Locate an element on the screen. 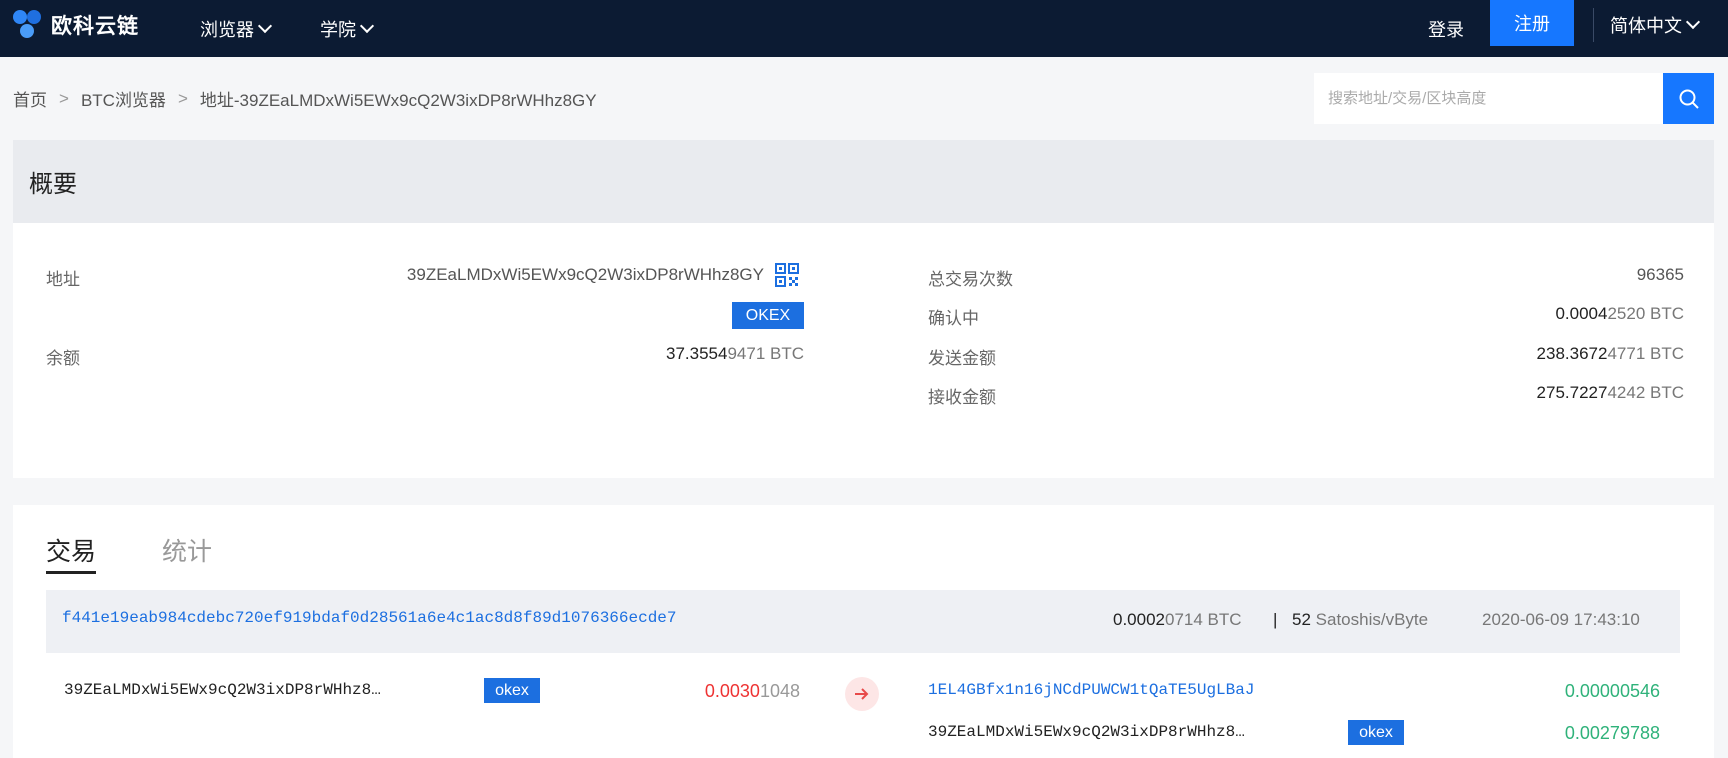  sent-value: 238.36724771 BTC is located at coordinates (1532, 354).